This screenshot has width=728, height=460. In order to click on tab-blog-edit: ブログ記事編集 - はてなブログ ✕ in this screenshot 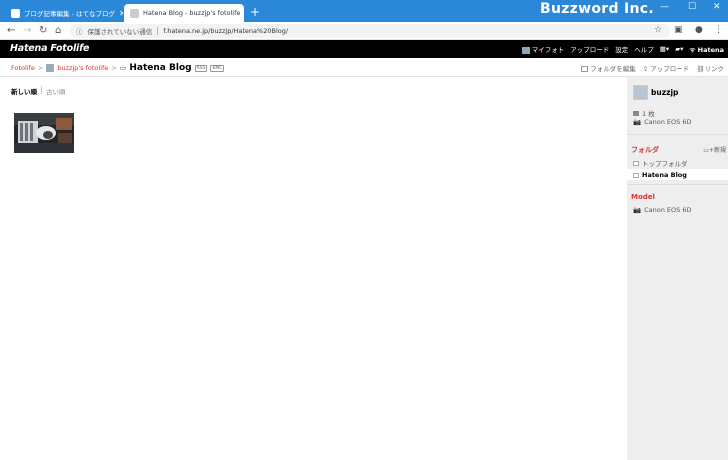, I will do `click(64, 13)`.